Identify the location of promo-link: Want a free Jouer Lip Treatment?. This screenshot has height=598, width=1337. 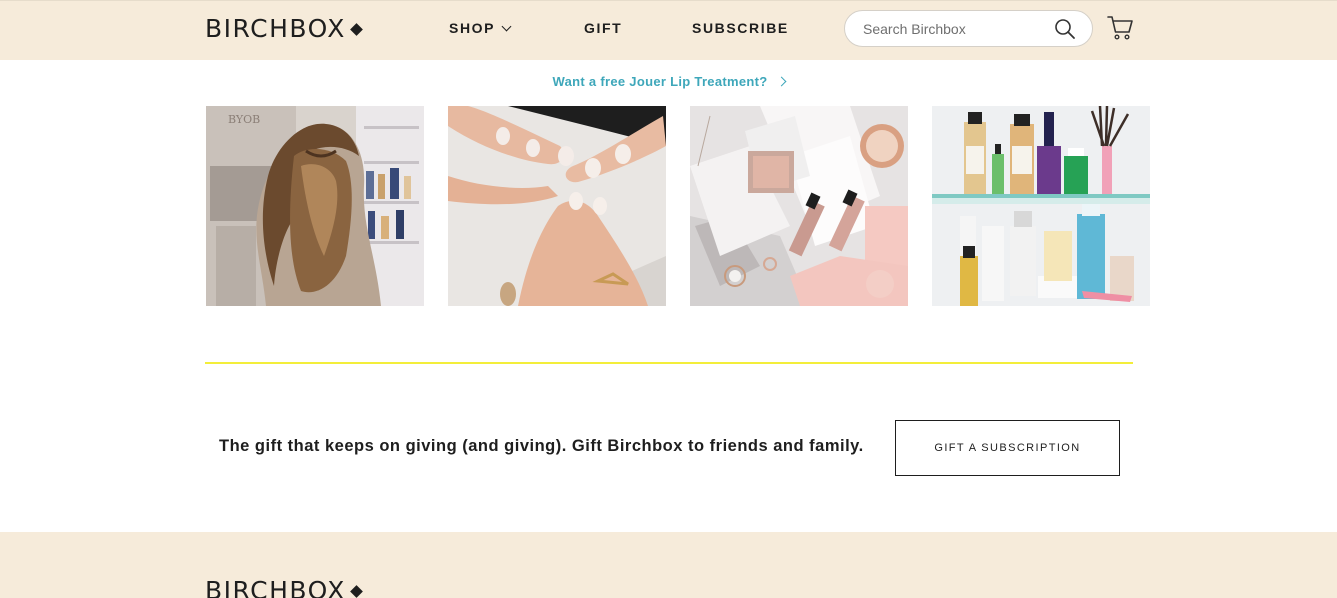
(668, 81).